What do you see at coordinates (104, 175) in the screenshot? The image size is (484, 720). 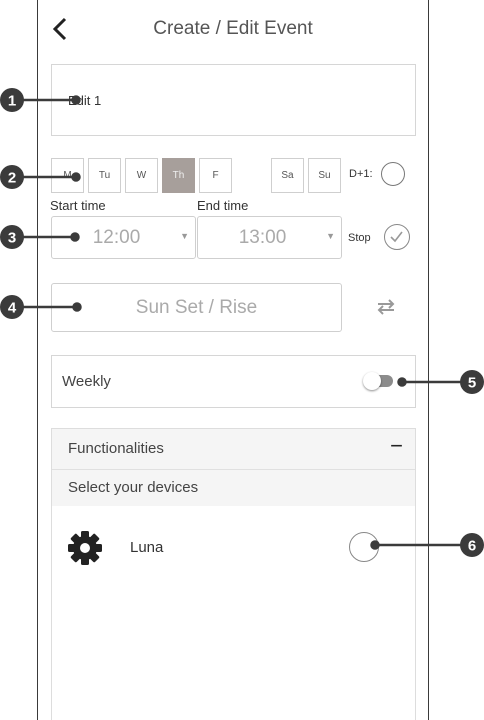 I see `day-tuesday-button: Tu` at bounding box center [104, 175].